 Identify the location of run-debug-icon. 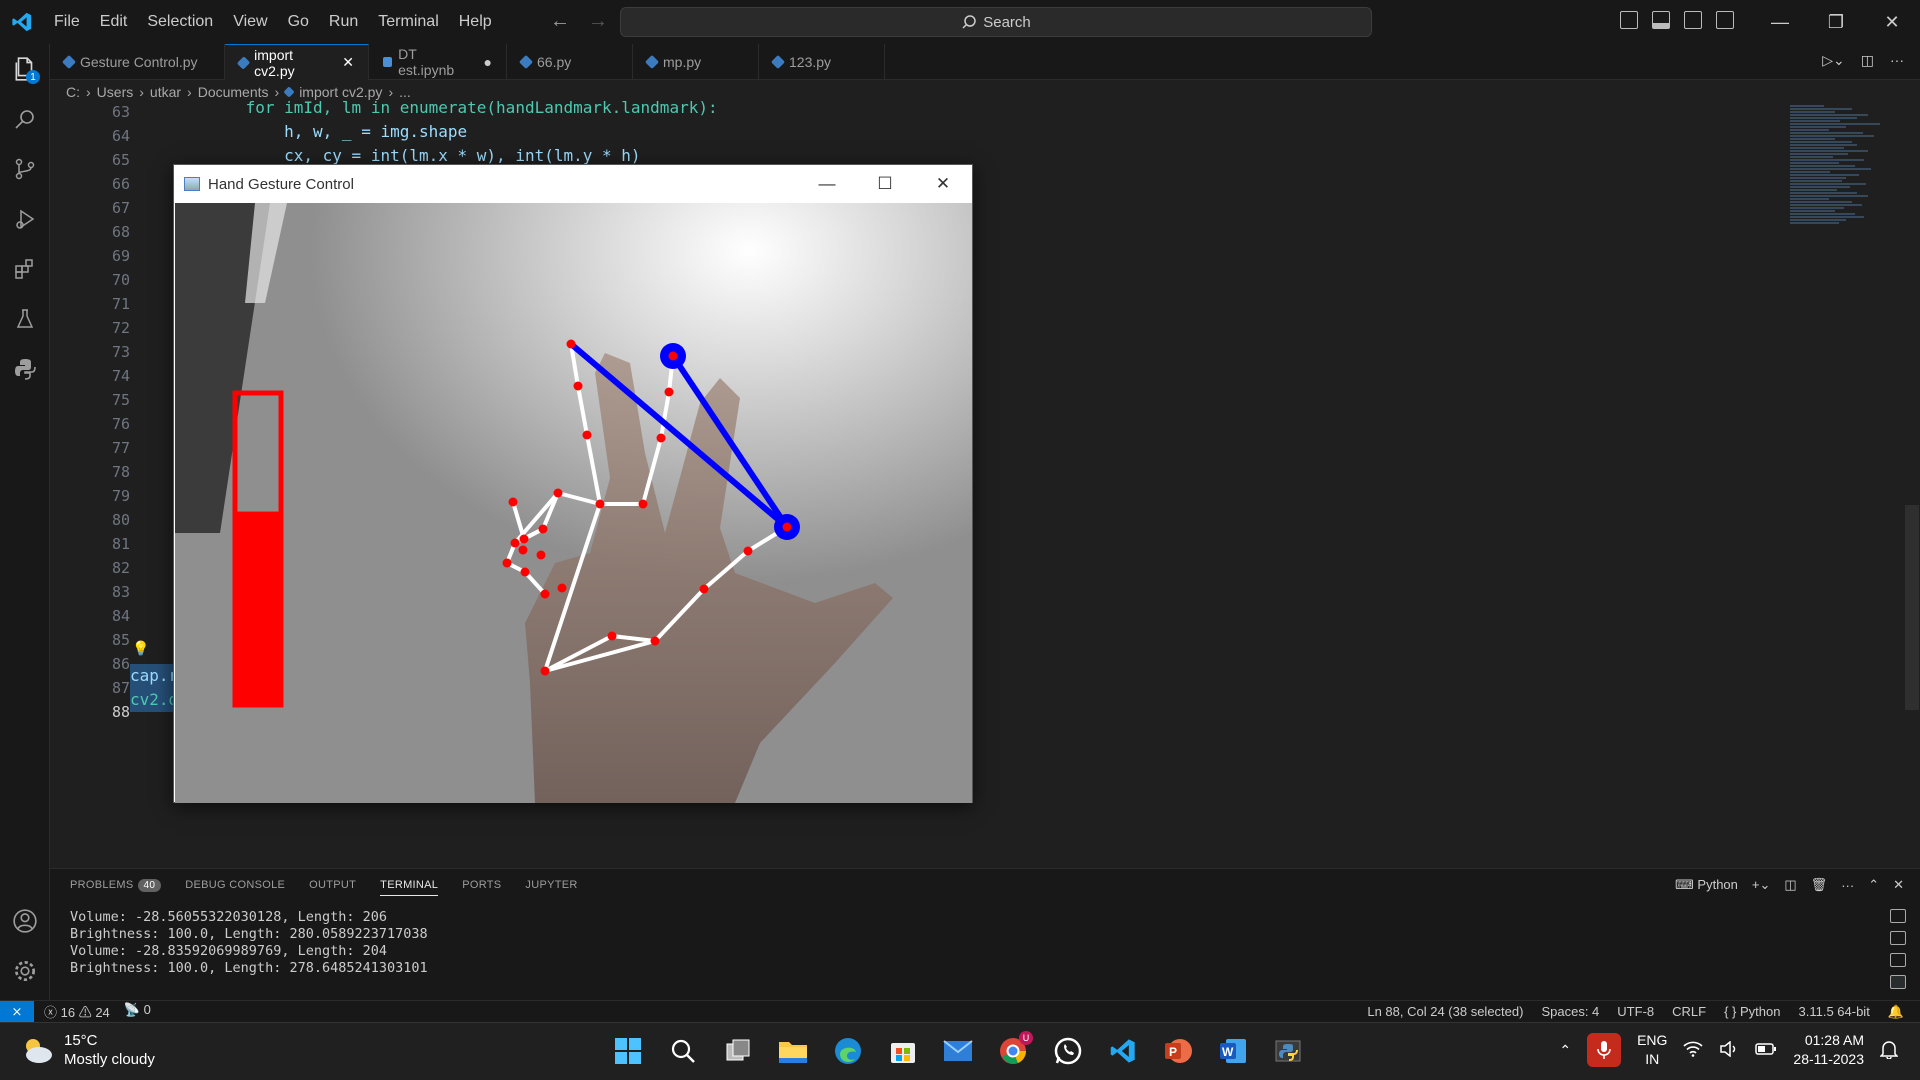
(25, 219).